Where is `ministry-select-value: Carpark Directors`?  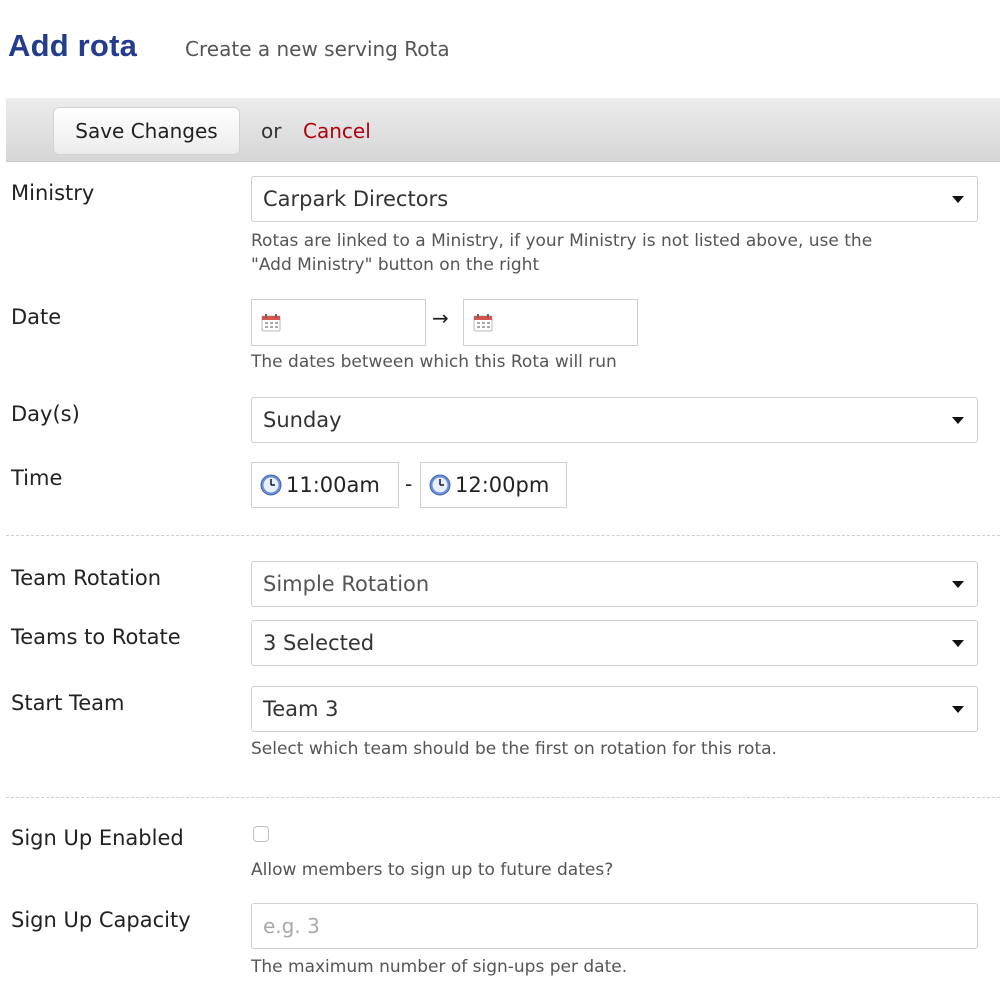
ministry-select-value: Carpark Directors is located at coordinates (356, 199).